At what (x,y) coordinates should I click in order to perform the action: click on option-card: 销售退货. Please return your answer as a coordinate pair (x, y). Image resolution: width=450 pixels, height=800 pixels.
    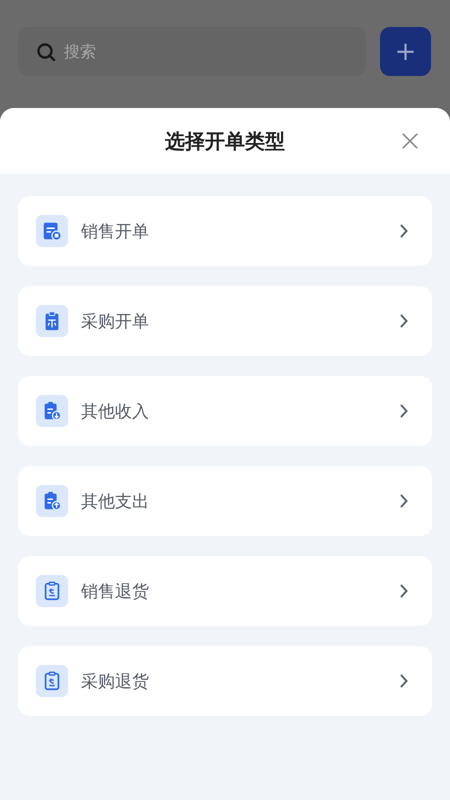
    Looking at the image, I should click on (225, 591).